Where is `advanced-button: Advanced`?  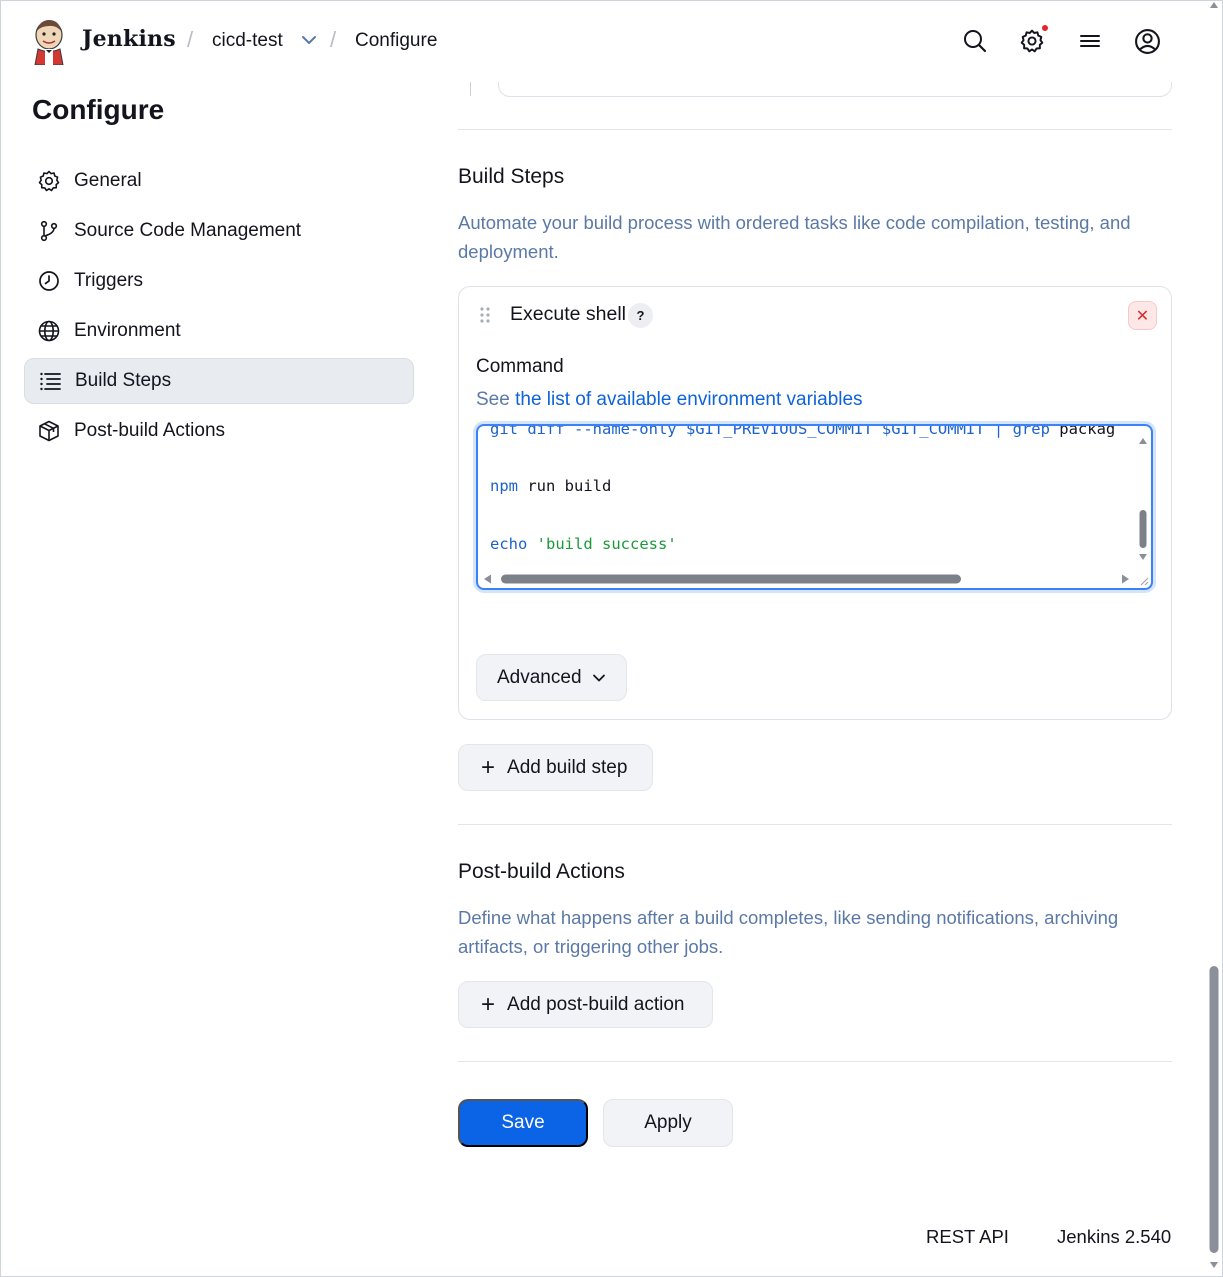 advanced-button: Advanced is located at coordinates (551, 677).